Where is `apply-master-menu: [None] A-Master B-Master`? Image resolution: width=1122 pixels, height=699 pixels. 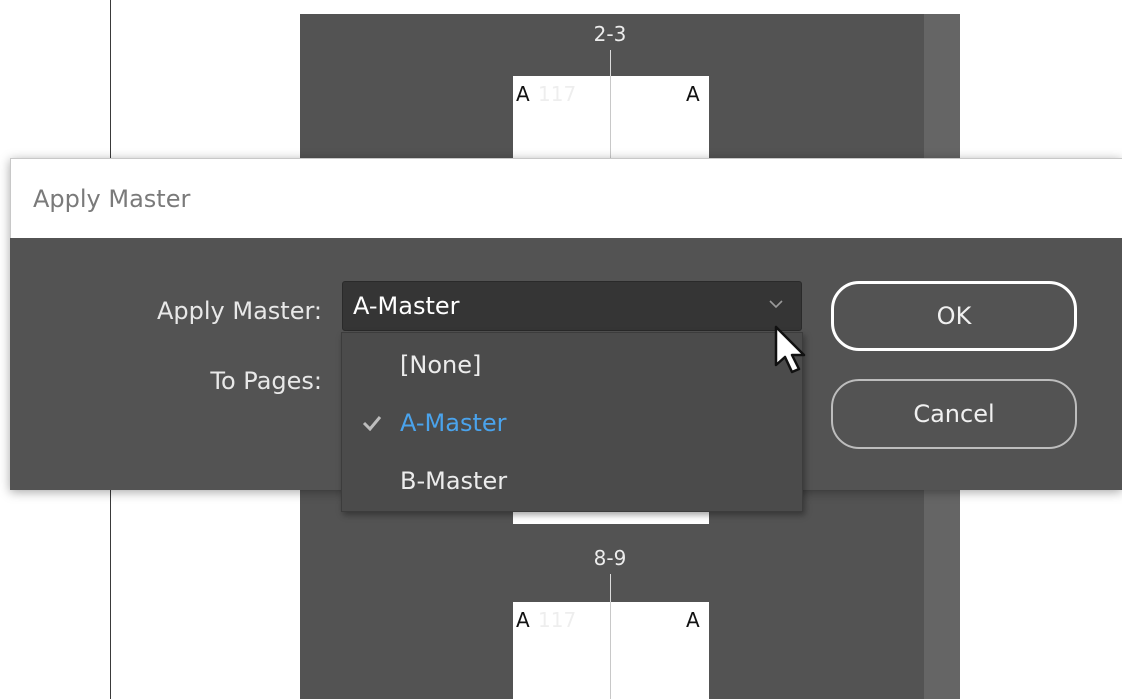
apply-master-menu: [None] A-Master B-Master is located at coordinates (572, 422).